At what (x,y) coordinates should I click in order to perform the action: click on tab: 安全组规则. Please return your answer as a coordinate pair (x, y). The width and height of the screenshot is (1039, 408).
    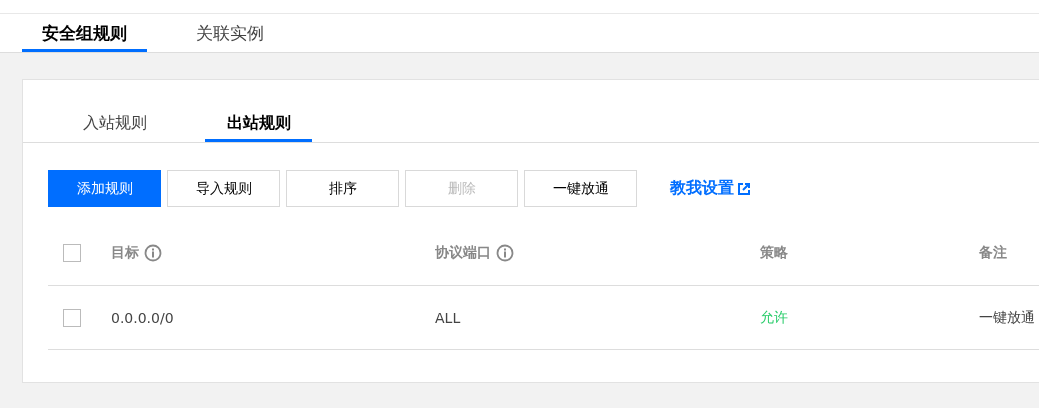
    Looking at the image, I should click on (84, 33).